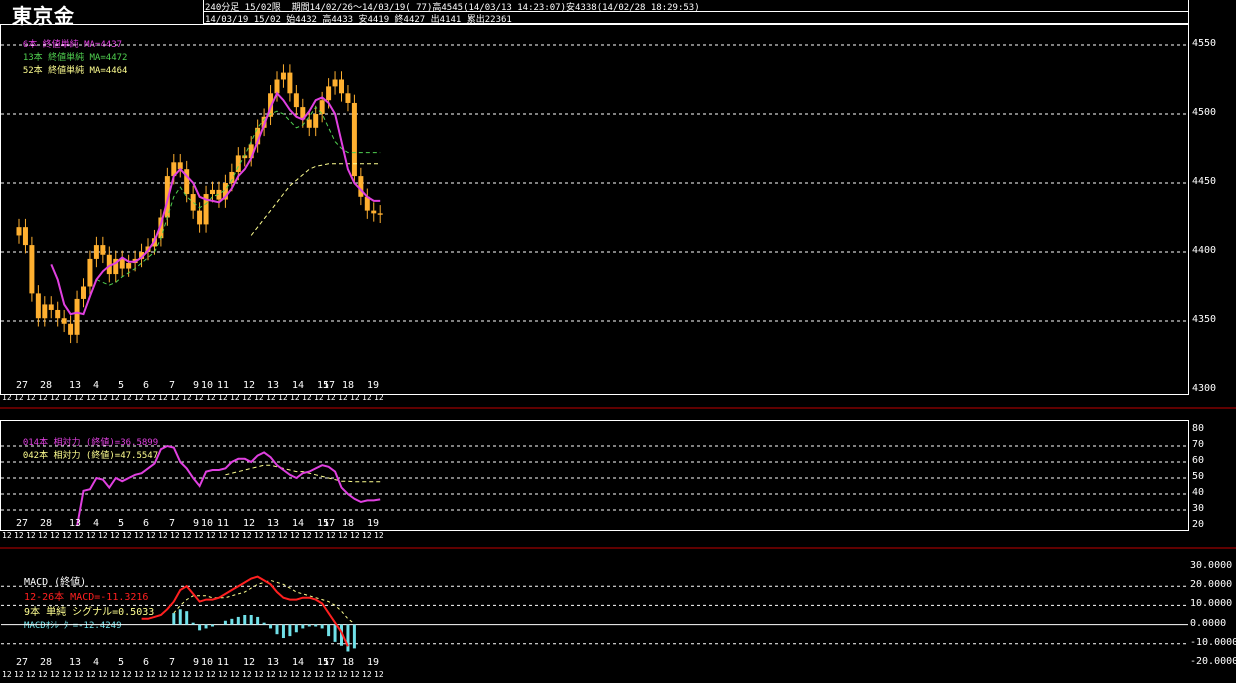 This screenshot has width=1236, height=683. What do you see at coordinates (249, 385) in the screenshot?
I see `date-label: 12` at bounding box center [249, 385].